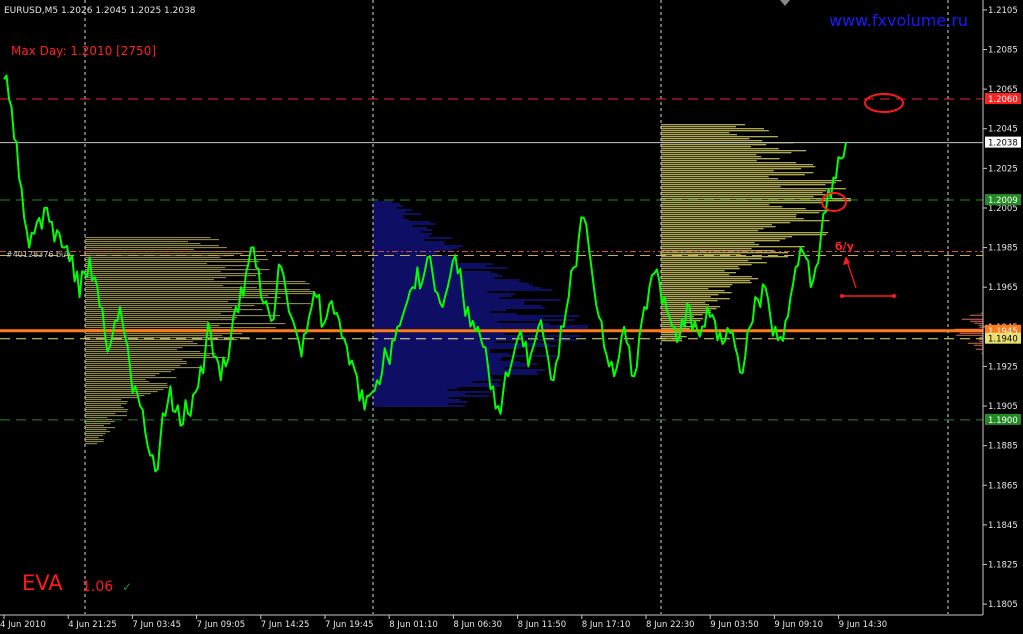 The image size is (1023, 634). I want to click on line-end-dot, so click(894, 296).